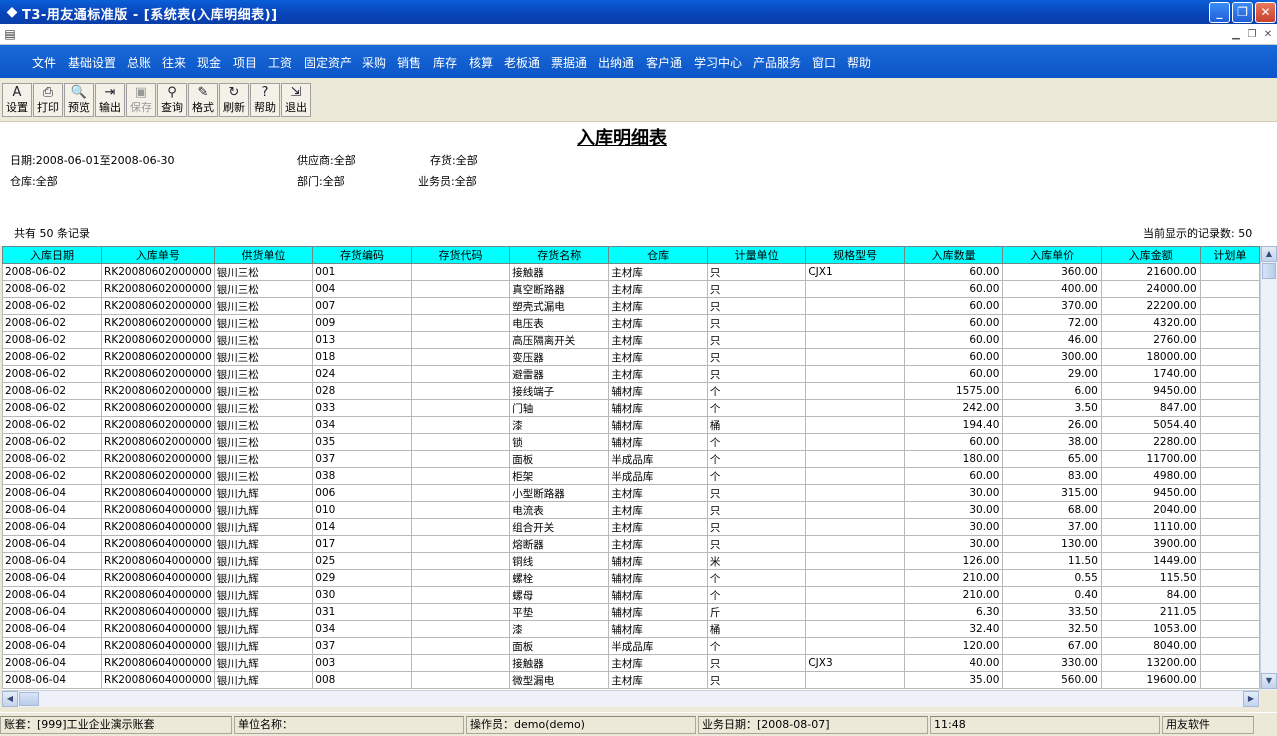 The width and height of the screenshot is (1277, 736). What do you see at coordinates (362, 595) in the screenshot?
I see `table-cell: 030` at bounding box center [362, 595].